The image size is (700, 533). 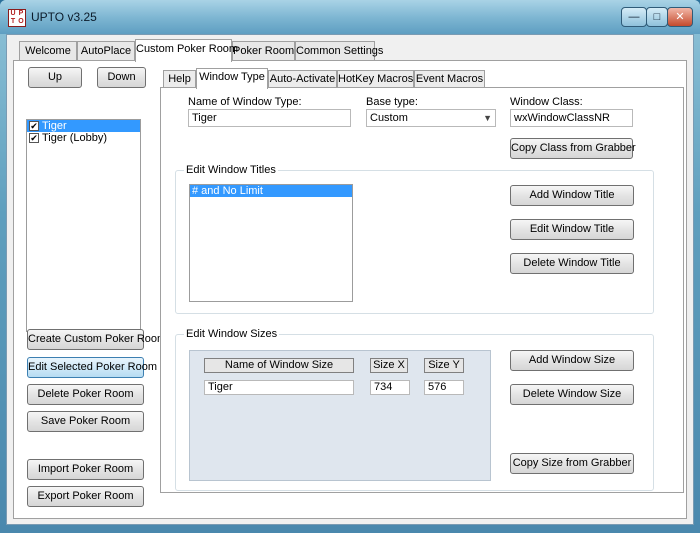 What do you see at coordinates (85, 496) in the screenshot?
I see `export-poker-room-button: Export Poker Room` at bounding box center [85, 496].